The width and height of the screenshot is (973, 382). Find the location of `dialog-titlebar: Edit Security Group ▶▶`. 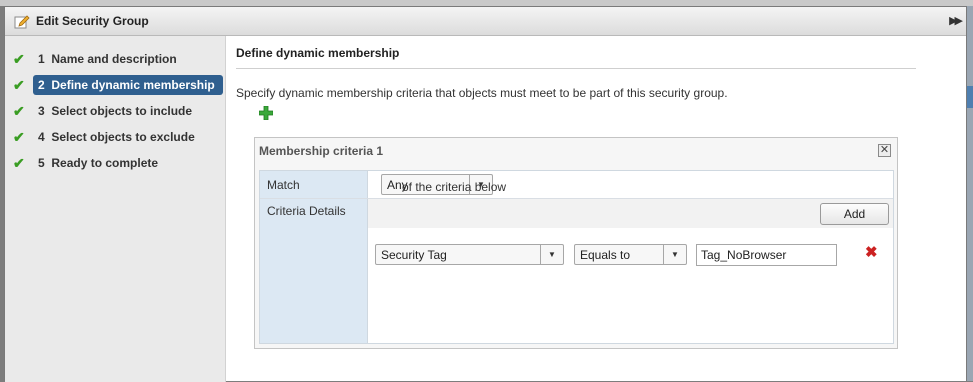

dialog-titlebar: Edit Security Group ▶▶ is located at coordinates (485, 21).